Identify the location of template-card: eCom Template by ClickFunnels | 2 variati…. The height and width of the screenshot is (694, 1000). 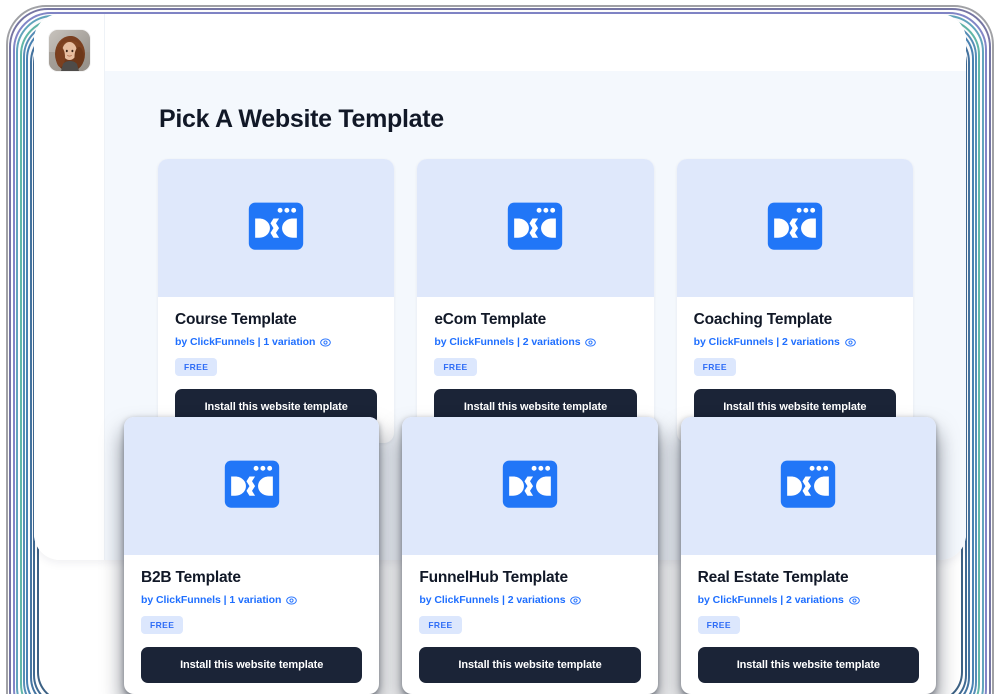
(535, 301).